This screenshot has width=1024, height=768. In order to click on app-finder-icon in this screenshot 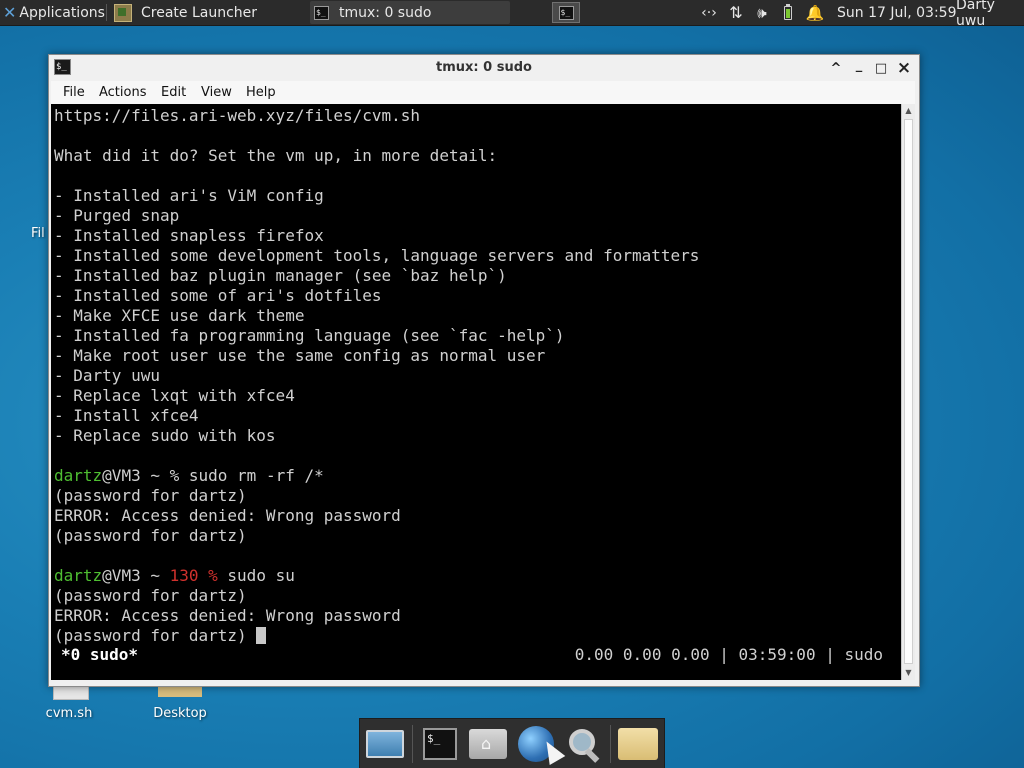, I will do `click(584, 744)`.